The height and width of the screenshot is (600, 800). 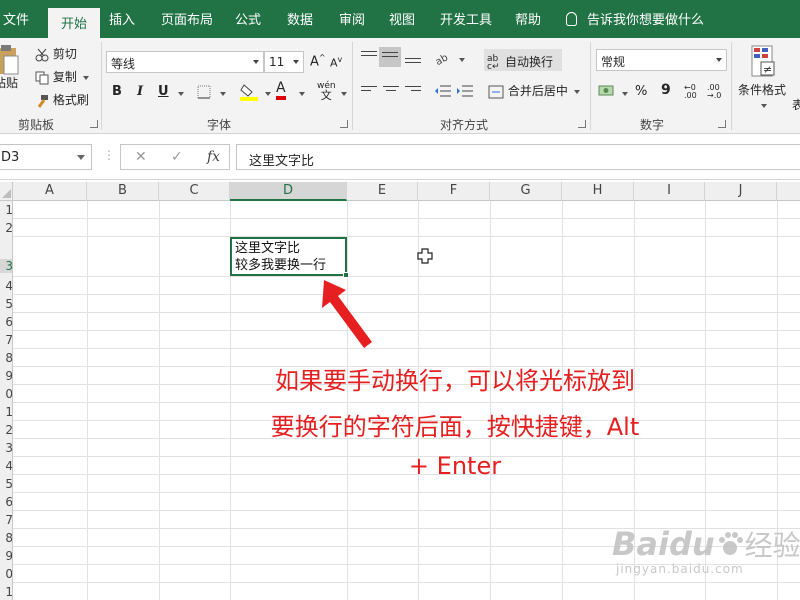 I want to click on merge-center-button: 合并后居中, so click(x=534, y=90).